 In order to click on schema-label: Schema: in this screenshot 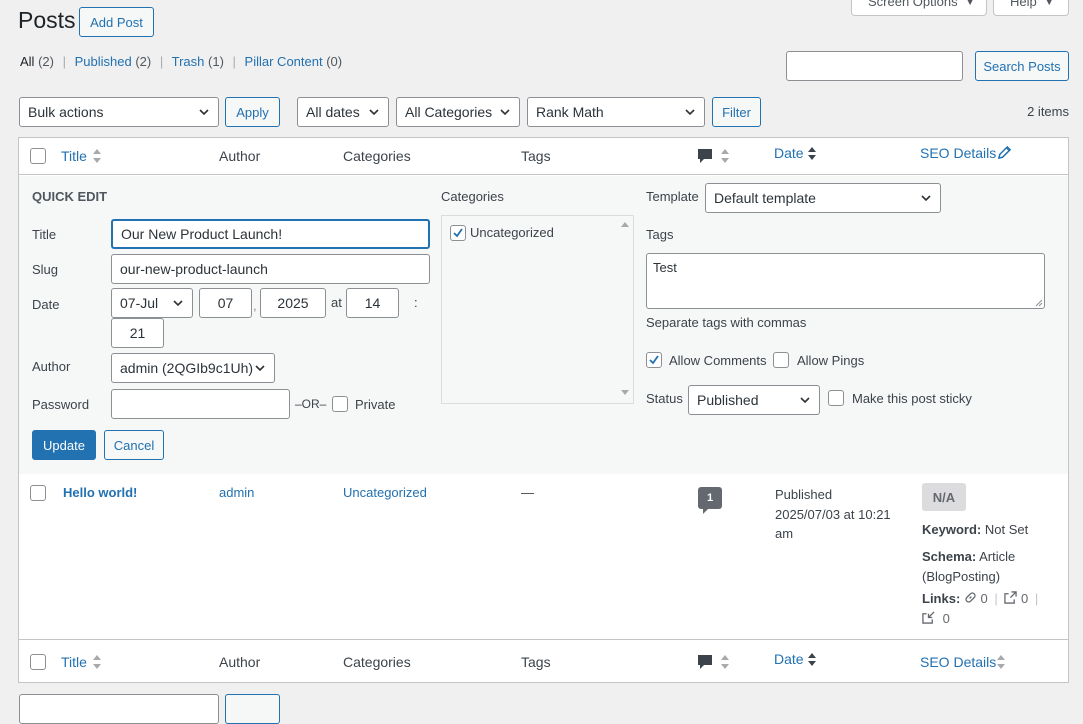, I will do `click(949, 556)`.